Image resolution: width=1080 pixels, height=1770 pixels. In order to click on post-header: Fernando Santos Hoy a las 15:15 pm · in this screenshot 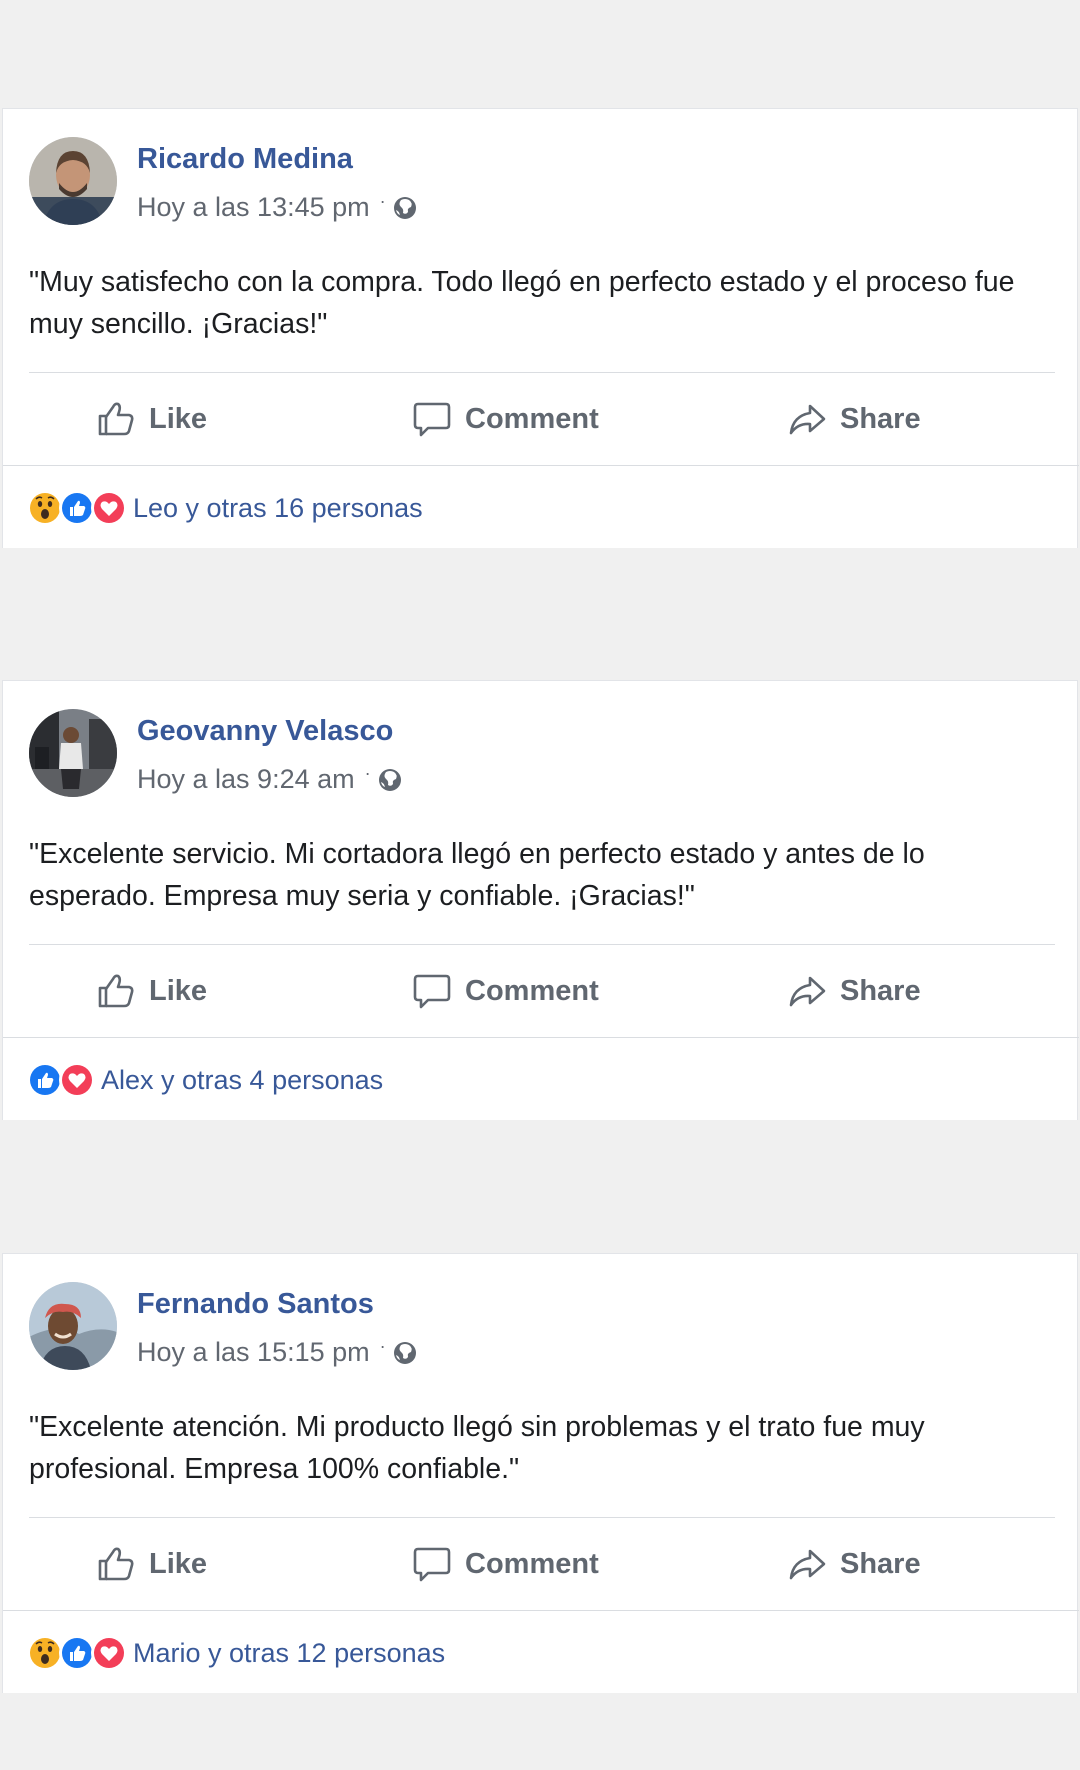, I will do `click(529, 1327)`.